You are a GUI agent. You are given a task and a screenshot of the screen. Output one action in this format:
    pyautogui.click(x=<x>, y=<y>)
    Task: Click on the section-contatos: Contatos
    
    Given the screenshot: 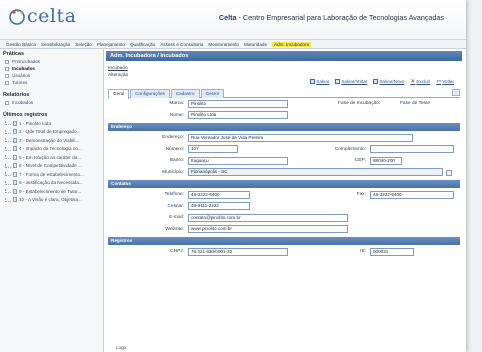 What is the action you would take?
    pyautogui.click(x=284, y=184)
    